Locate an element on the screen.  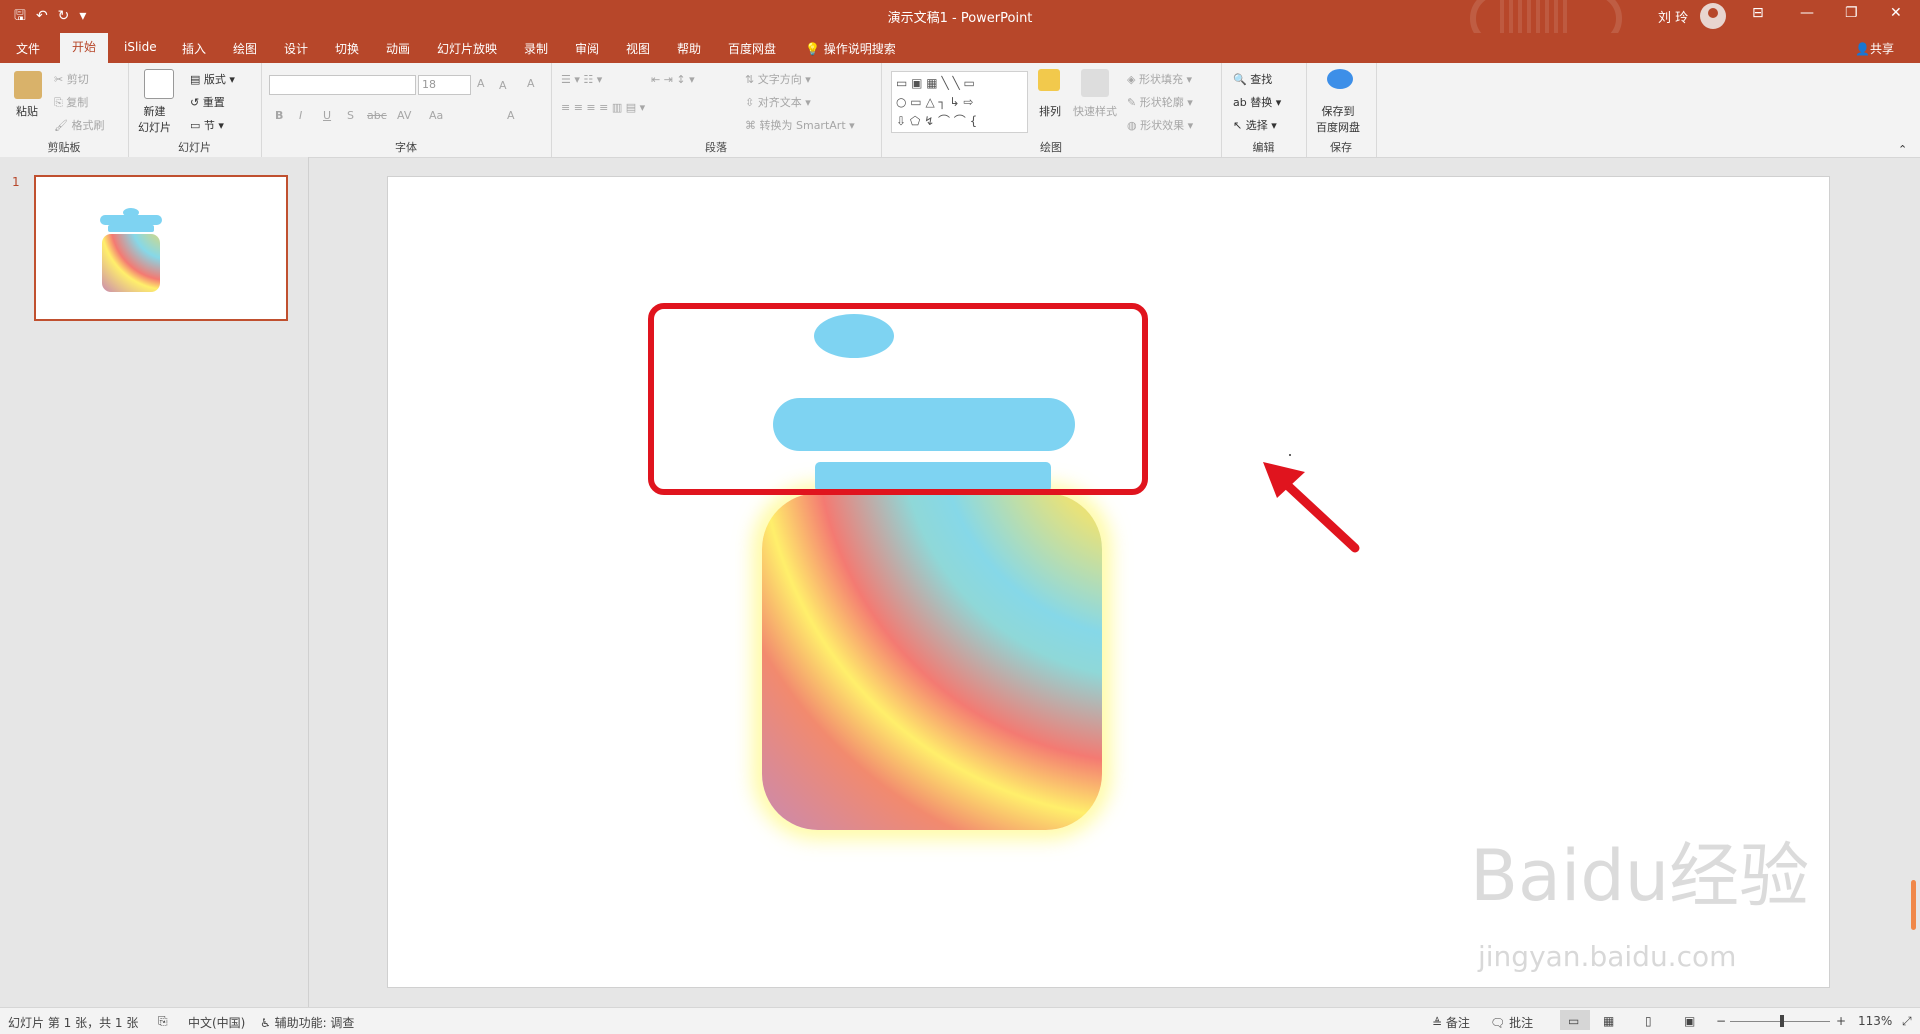
italic-button: I is located at coordinates (300, 115).